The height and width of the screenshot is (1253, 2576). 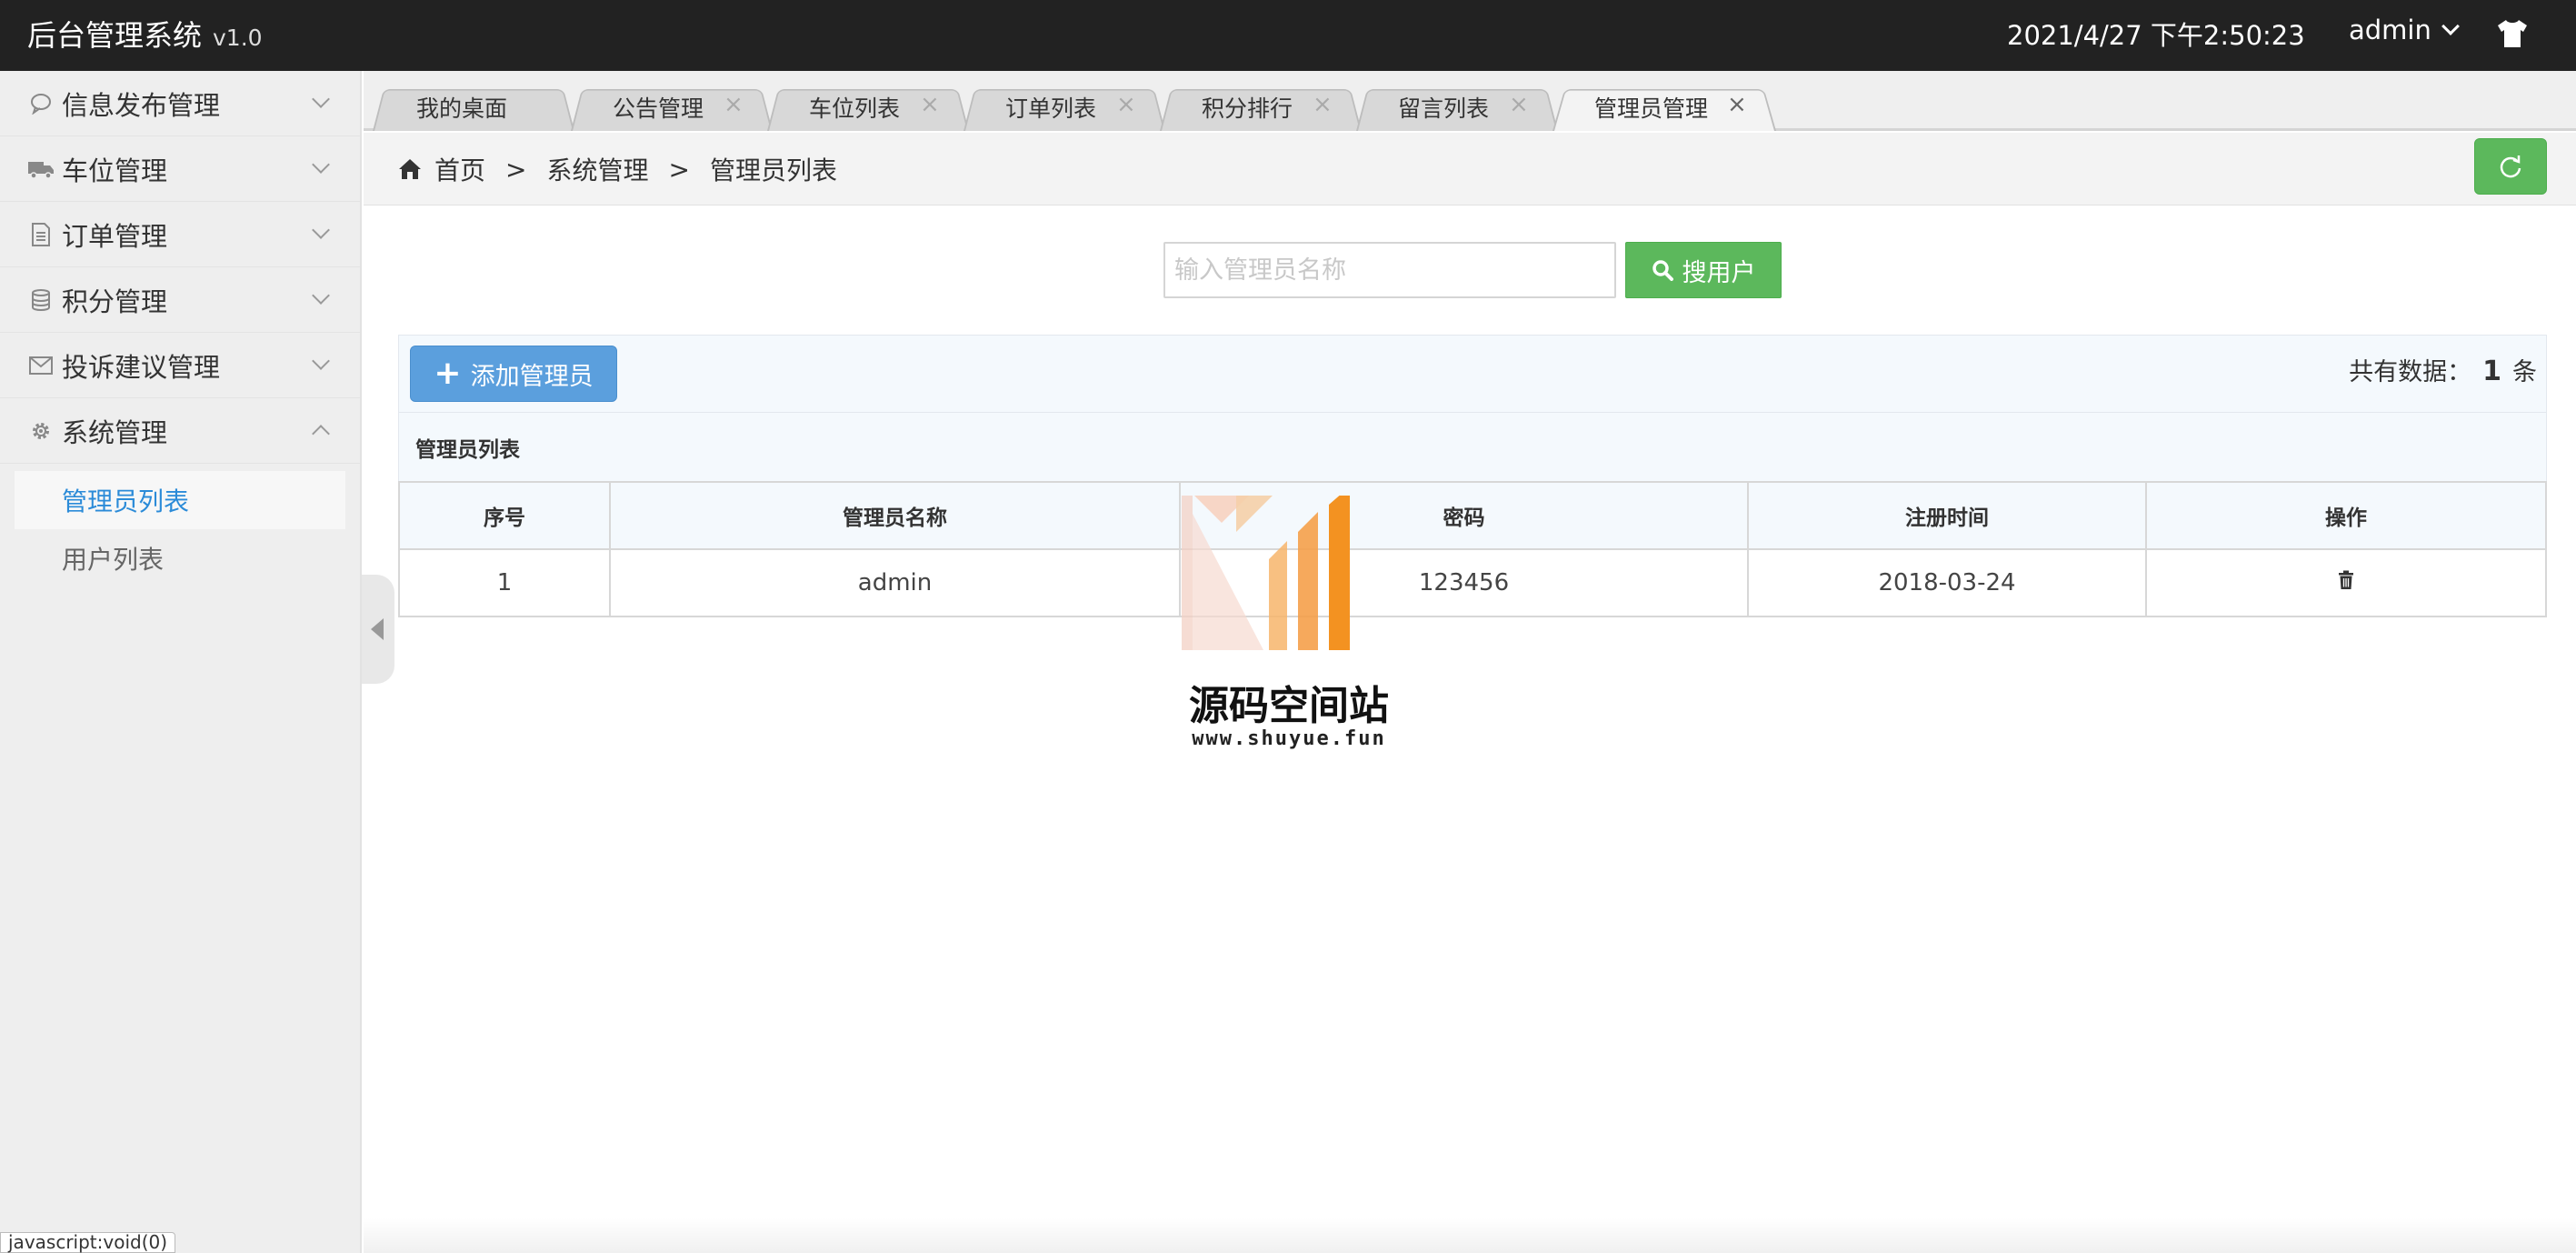 I want to click on breadcrumb: 首页 > 系统管理 > 管理员列表, so click(x=617, y=169).